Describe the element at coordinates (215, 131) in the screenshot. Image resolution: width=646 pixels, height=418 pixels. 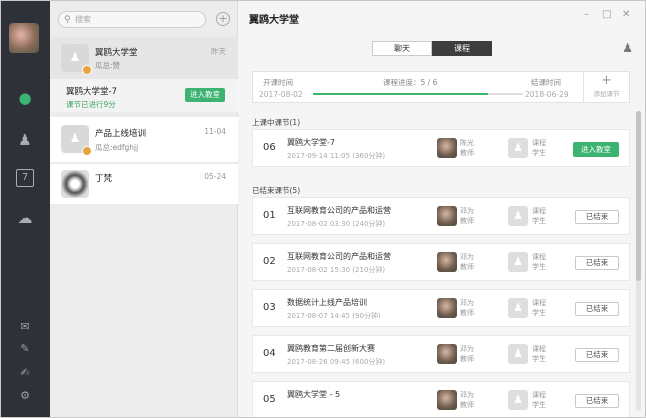
I see `conversation-time: 11-04` at that location.